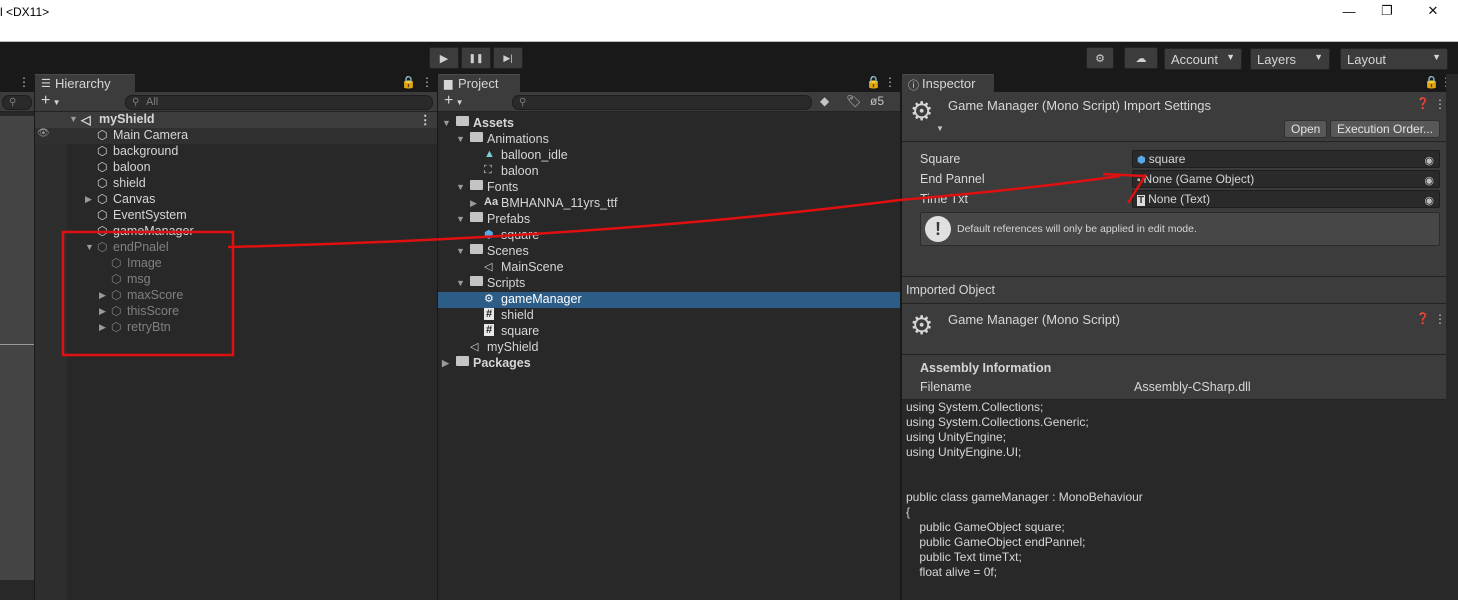  I want to click on filter-by-type-icon: ◆, so click(824, 101).